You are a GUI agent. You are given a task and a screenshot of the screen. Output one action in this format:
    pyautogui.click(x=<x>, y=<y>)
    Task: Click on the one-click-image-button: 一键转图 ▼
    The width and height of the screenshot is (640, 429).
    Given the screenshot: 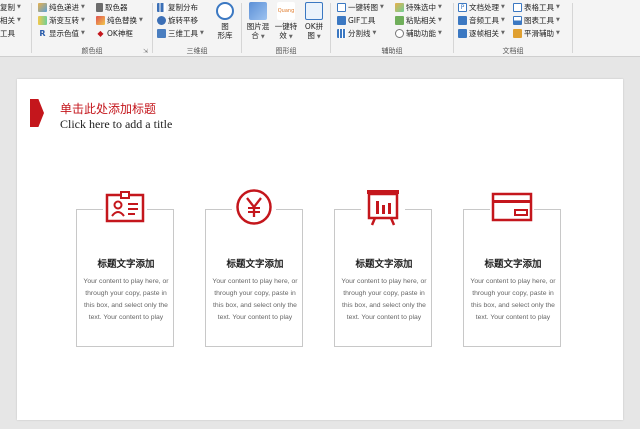 What is the action you would take?
    pyautogui.click(x=360, y=7)
    